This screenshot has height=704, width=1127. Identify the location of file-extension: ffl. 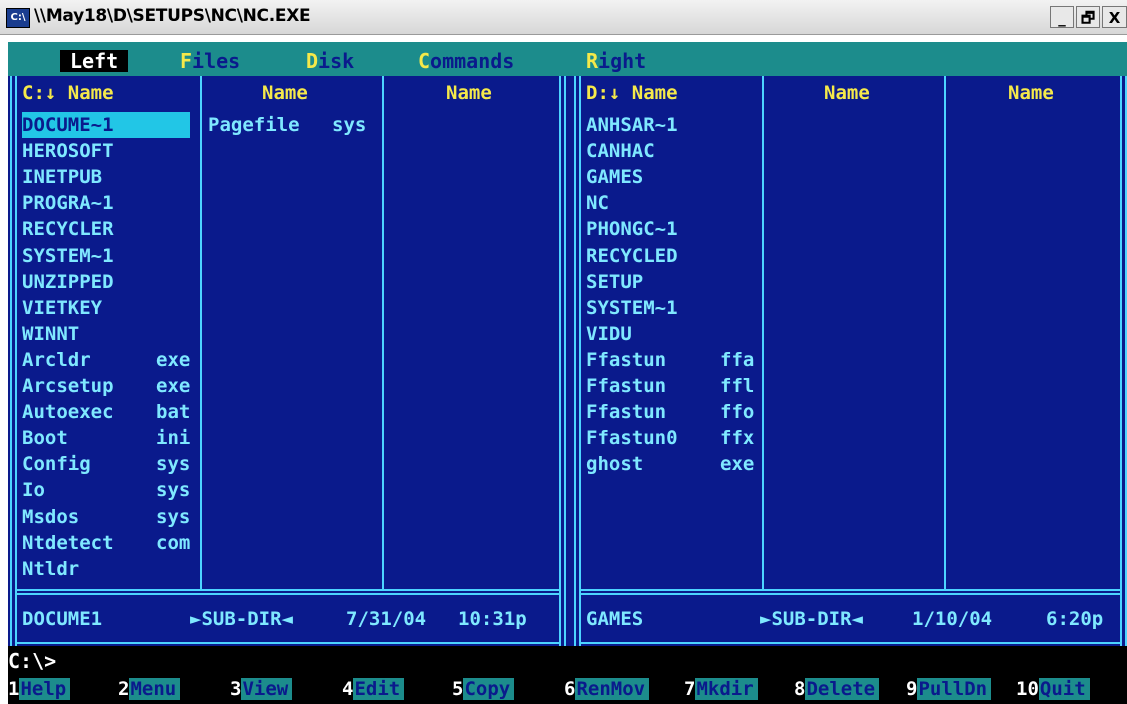
(737, 386).